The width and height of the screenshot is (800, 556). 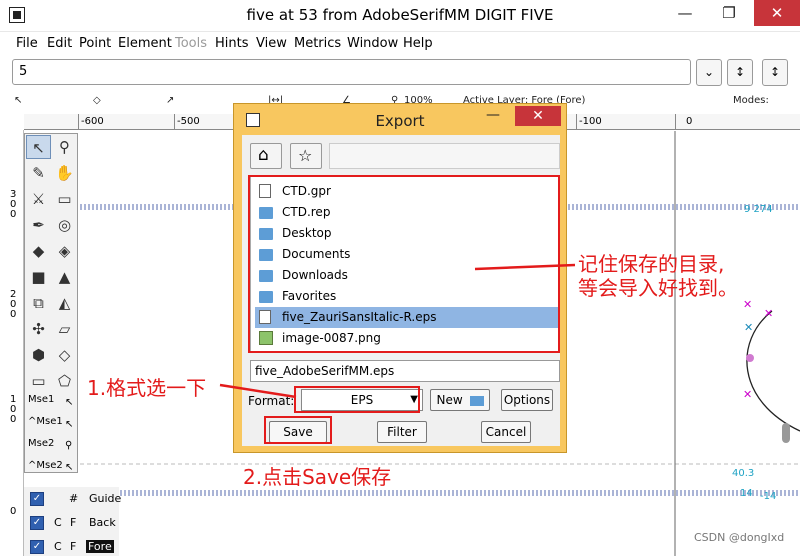 I want to click on layer-name: Fore, so click(x=100, y=546).